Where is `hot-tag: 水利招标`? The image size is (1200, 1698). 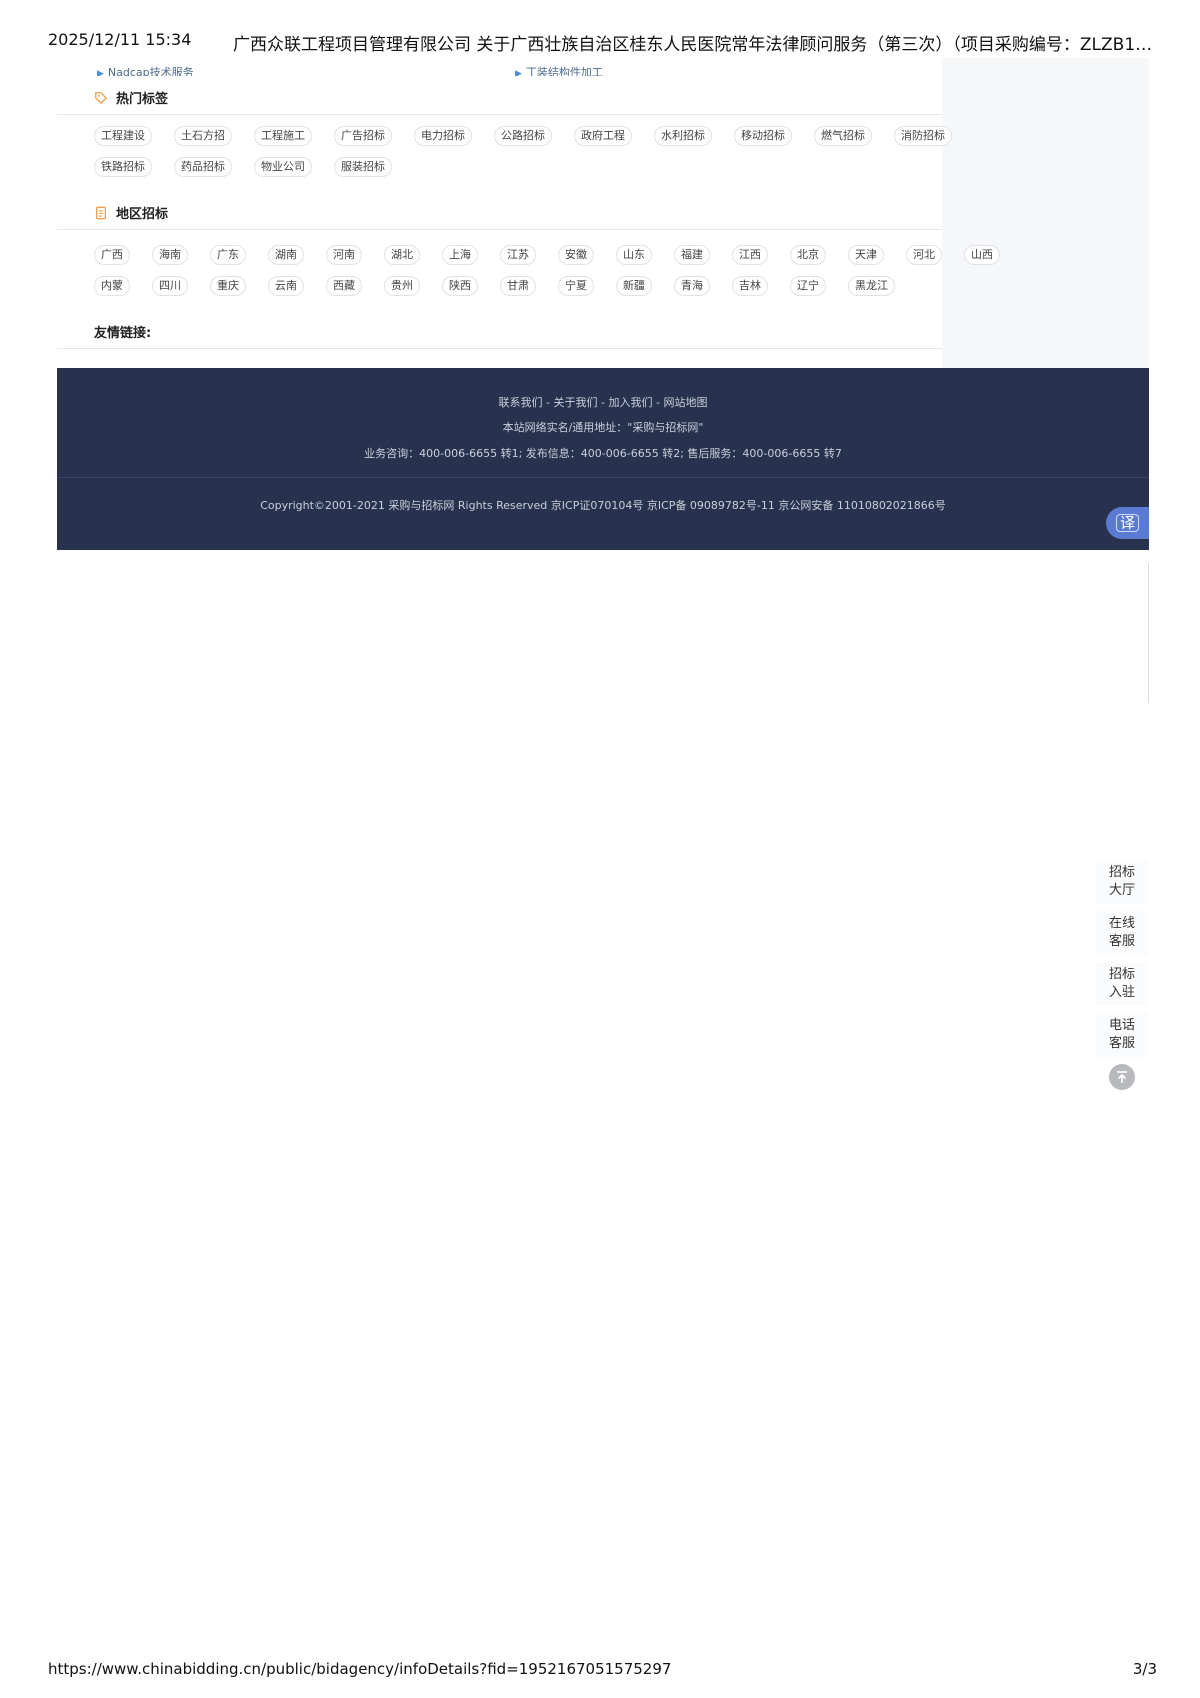 hot-tag: 水利招标 is located at coordinates (683, 136).